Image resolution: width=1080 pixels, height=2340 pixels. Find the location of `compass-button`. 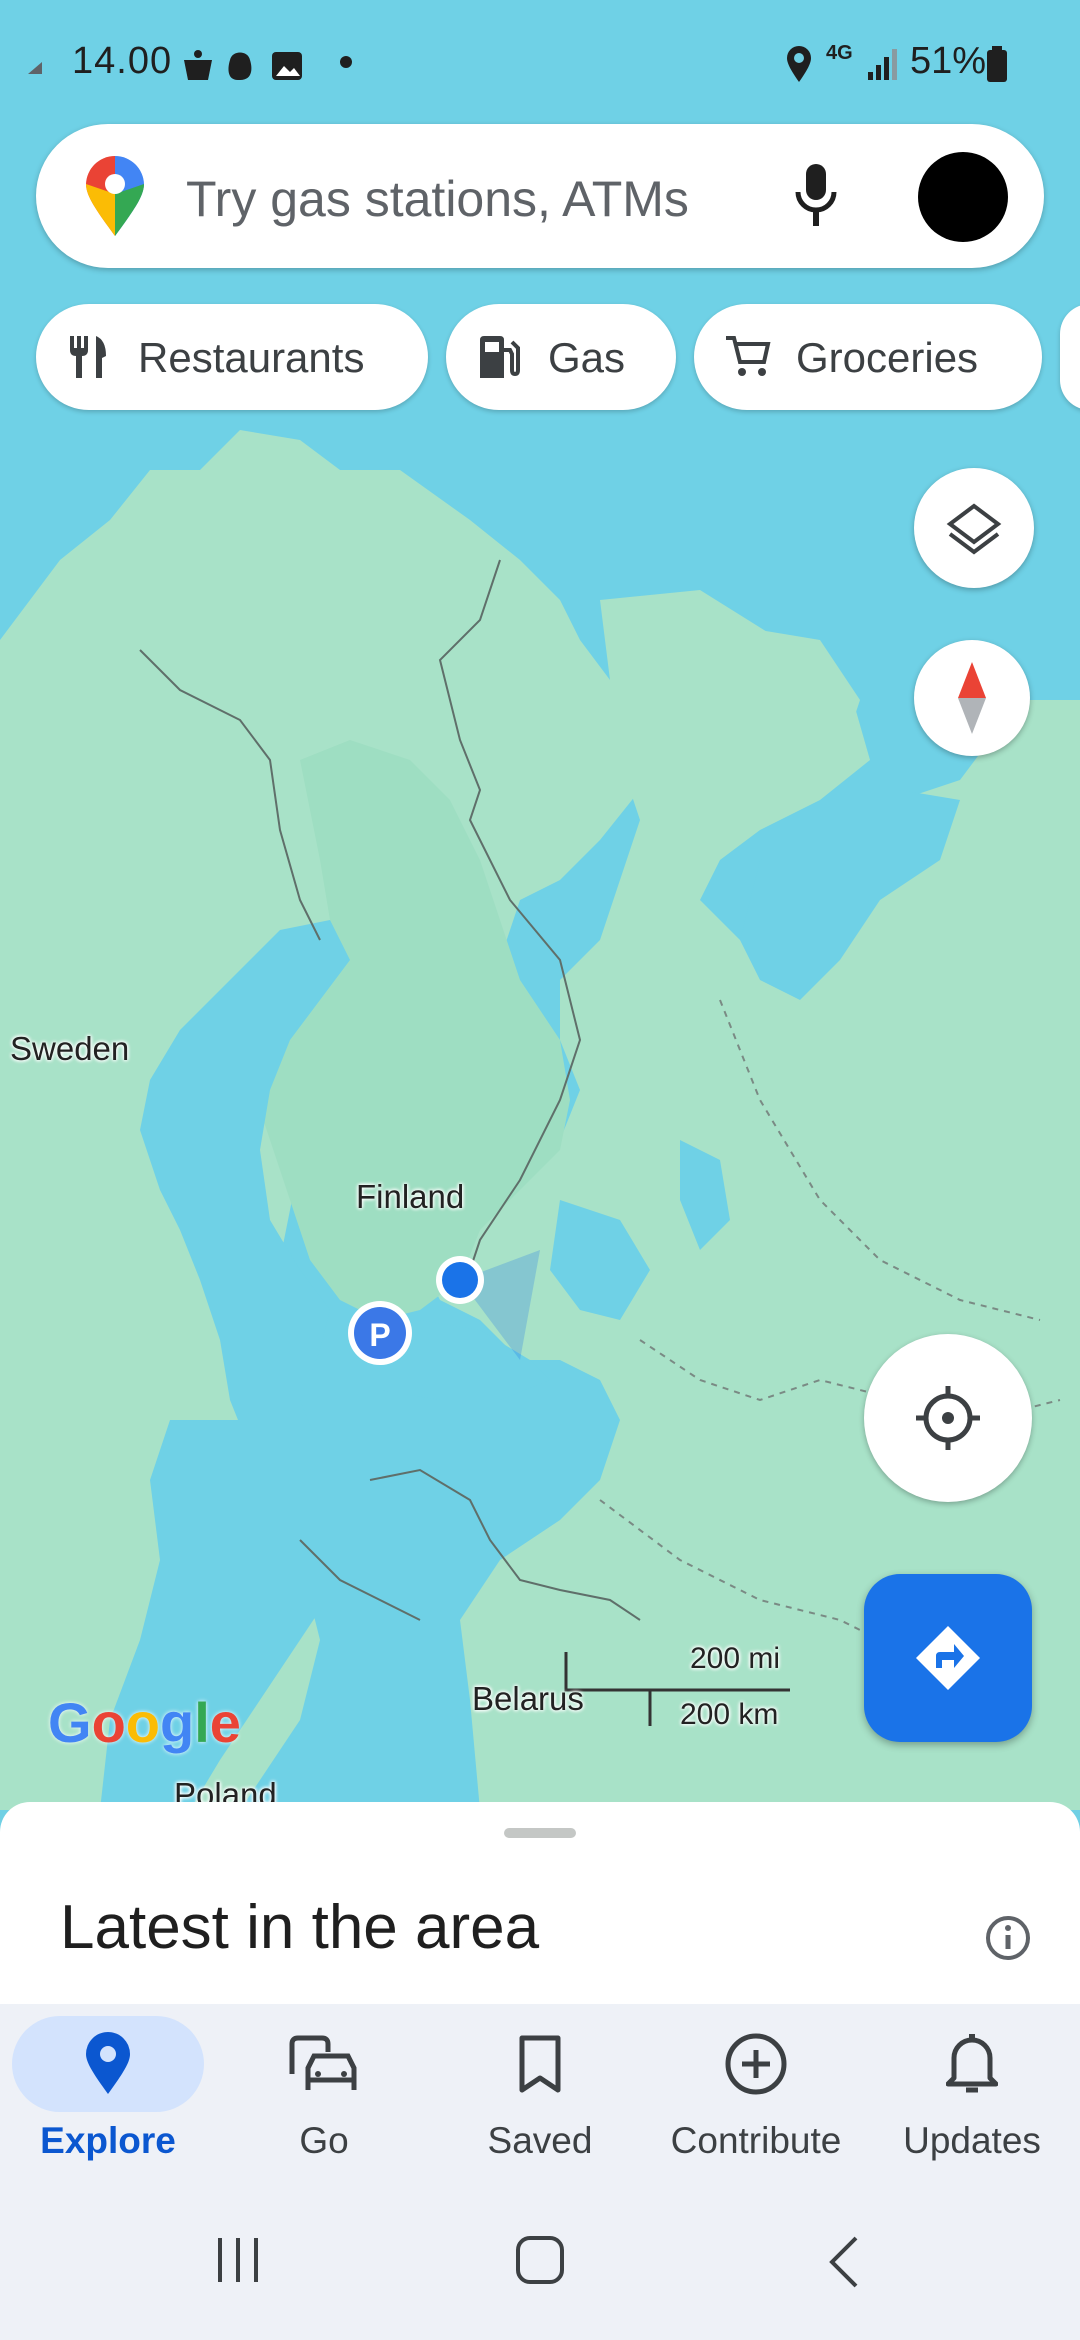

compass-button is located at coordinates (972, 698).